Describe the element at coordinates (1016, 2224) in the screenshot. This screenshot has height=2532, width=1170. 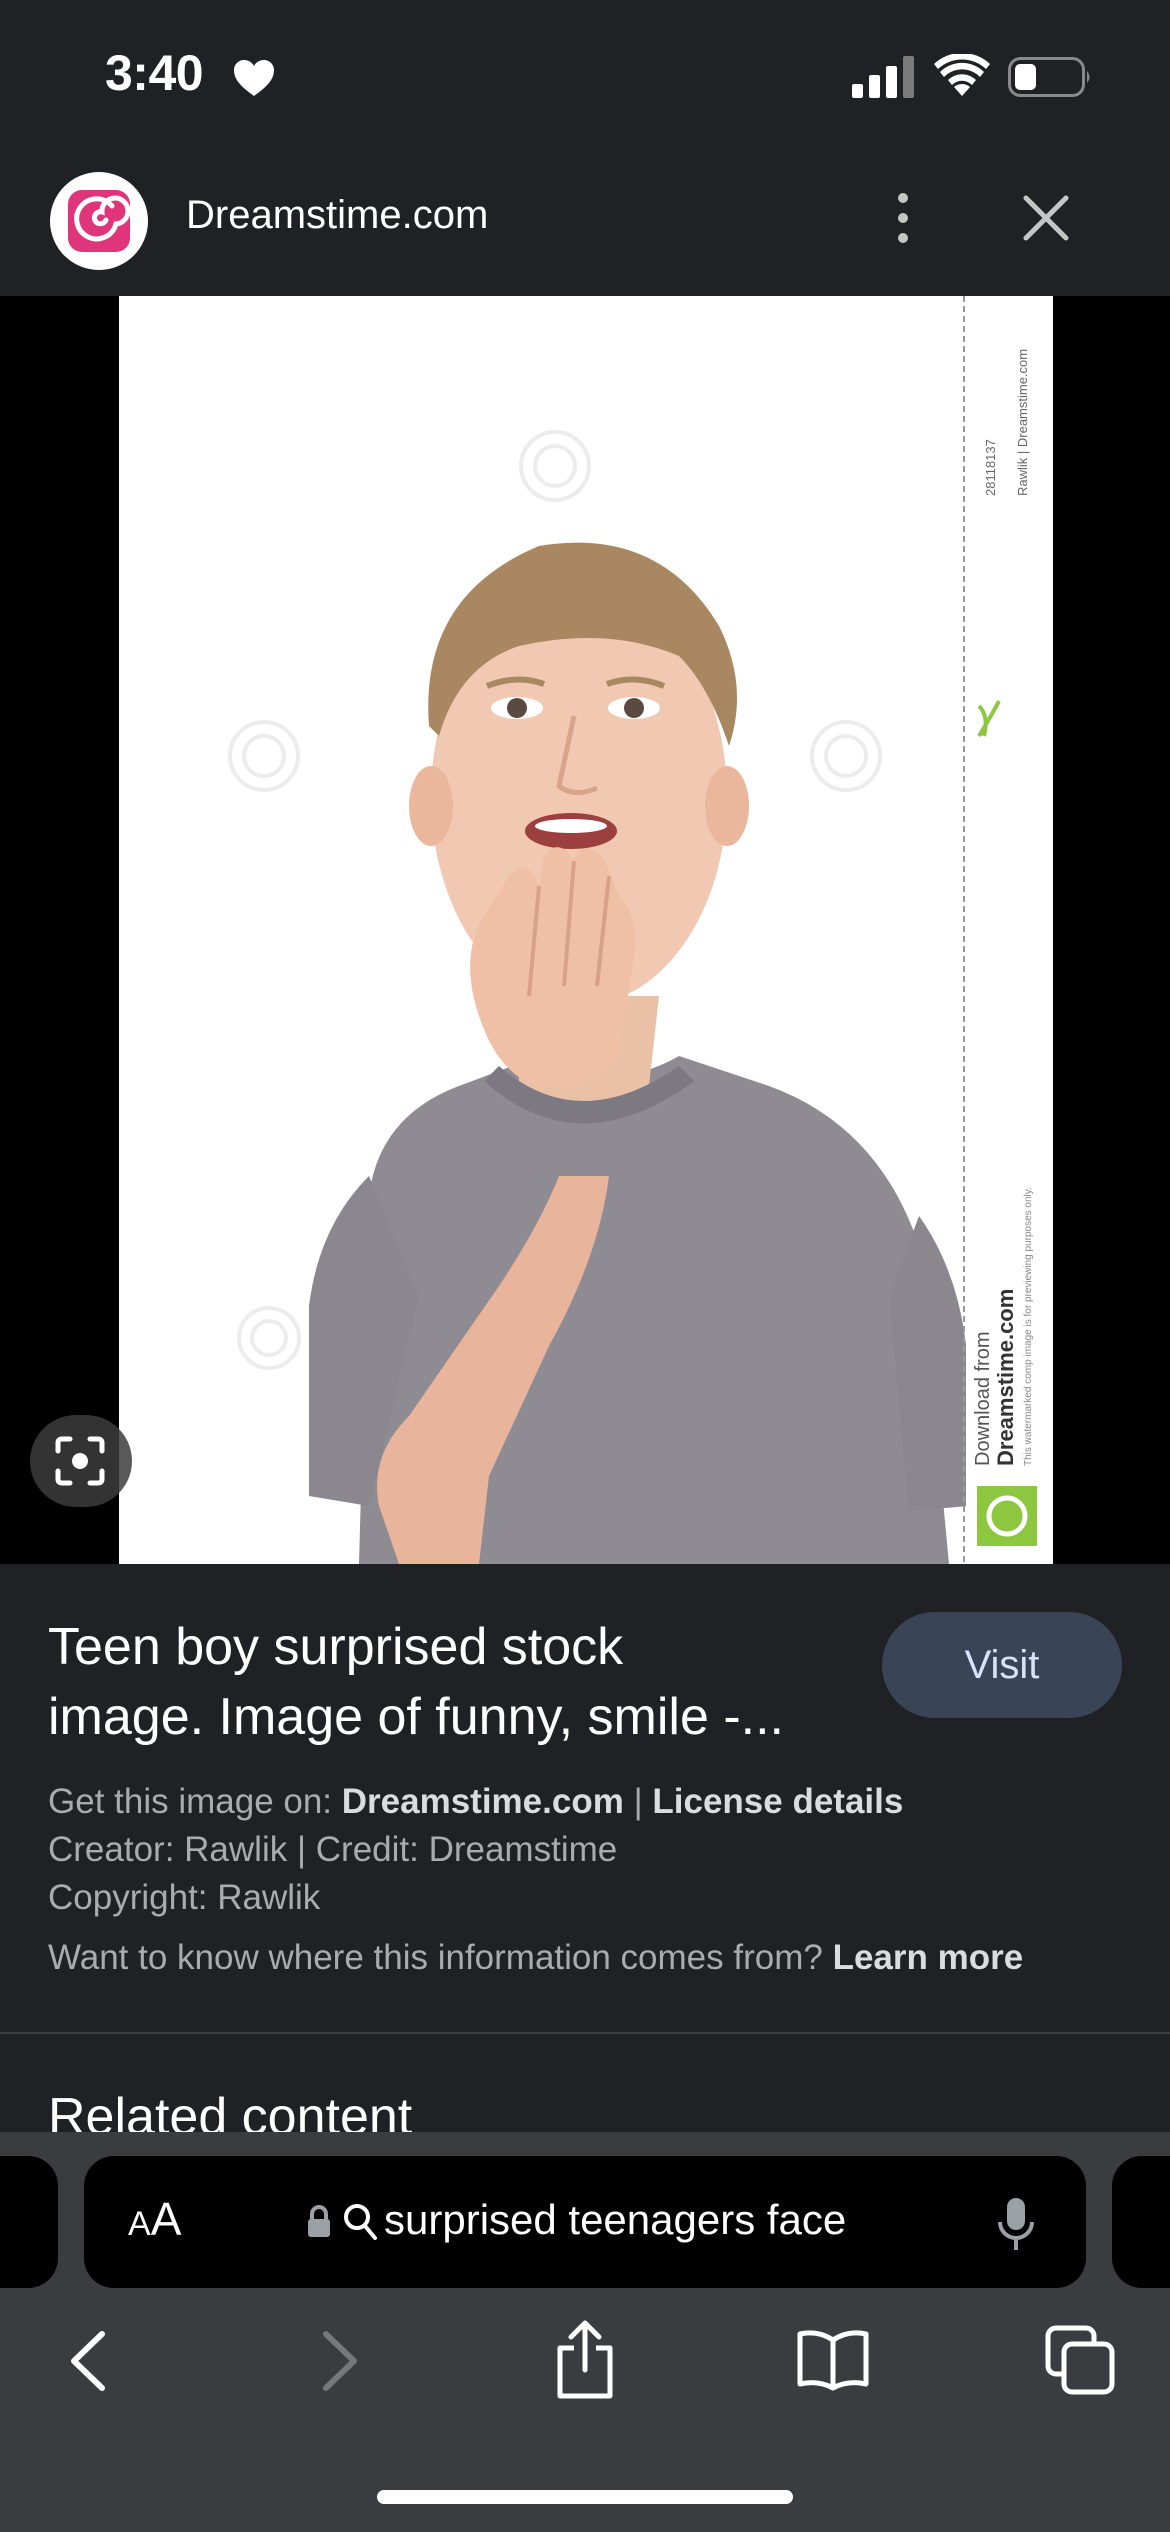
I see `microphone-icon` at that location.